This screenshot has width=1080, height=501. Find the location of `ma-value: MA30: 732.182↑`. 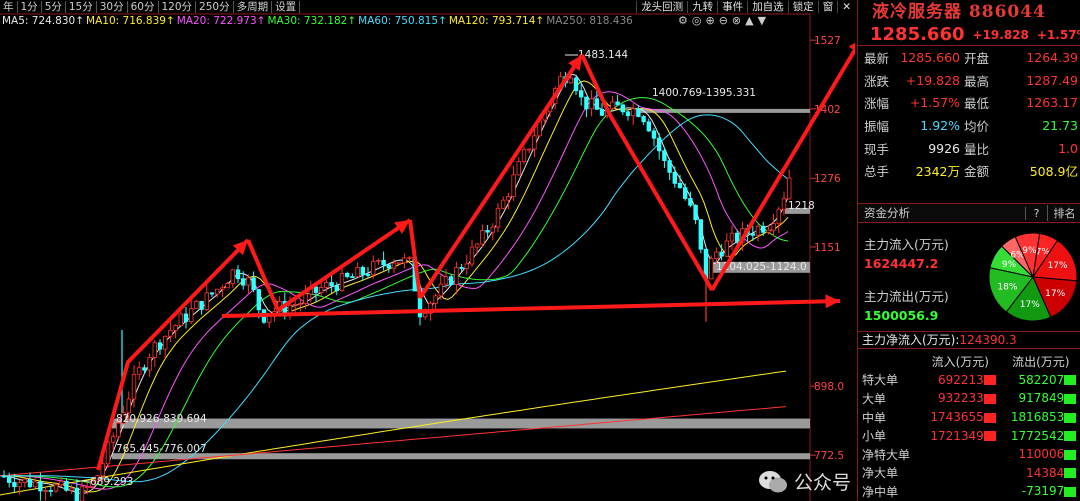

ma-value: MA30: 732.182↑ is located at coordinates (312, 21).